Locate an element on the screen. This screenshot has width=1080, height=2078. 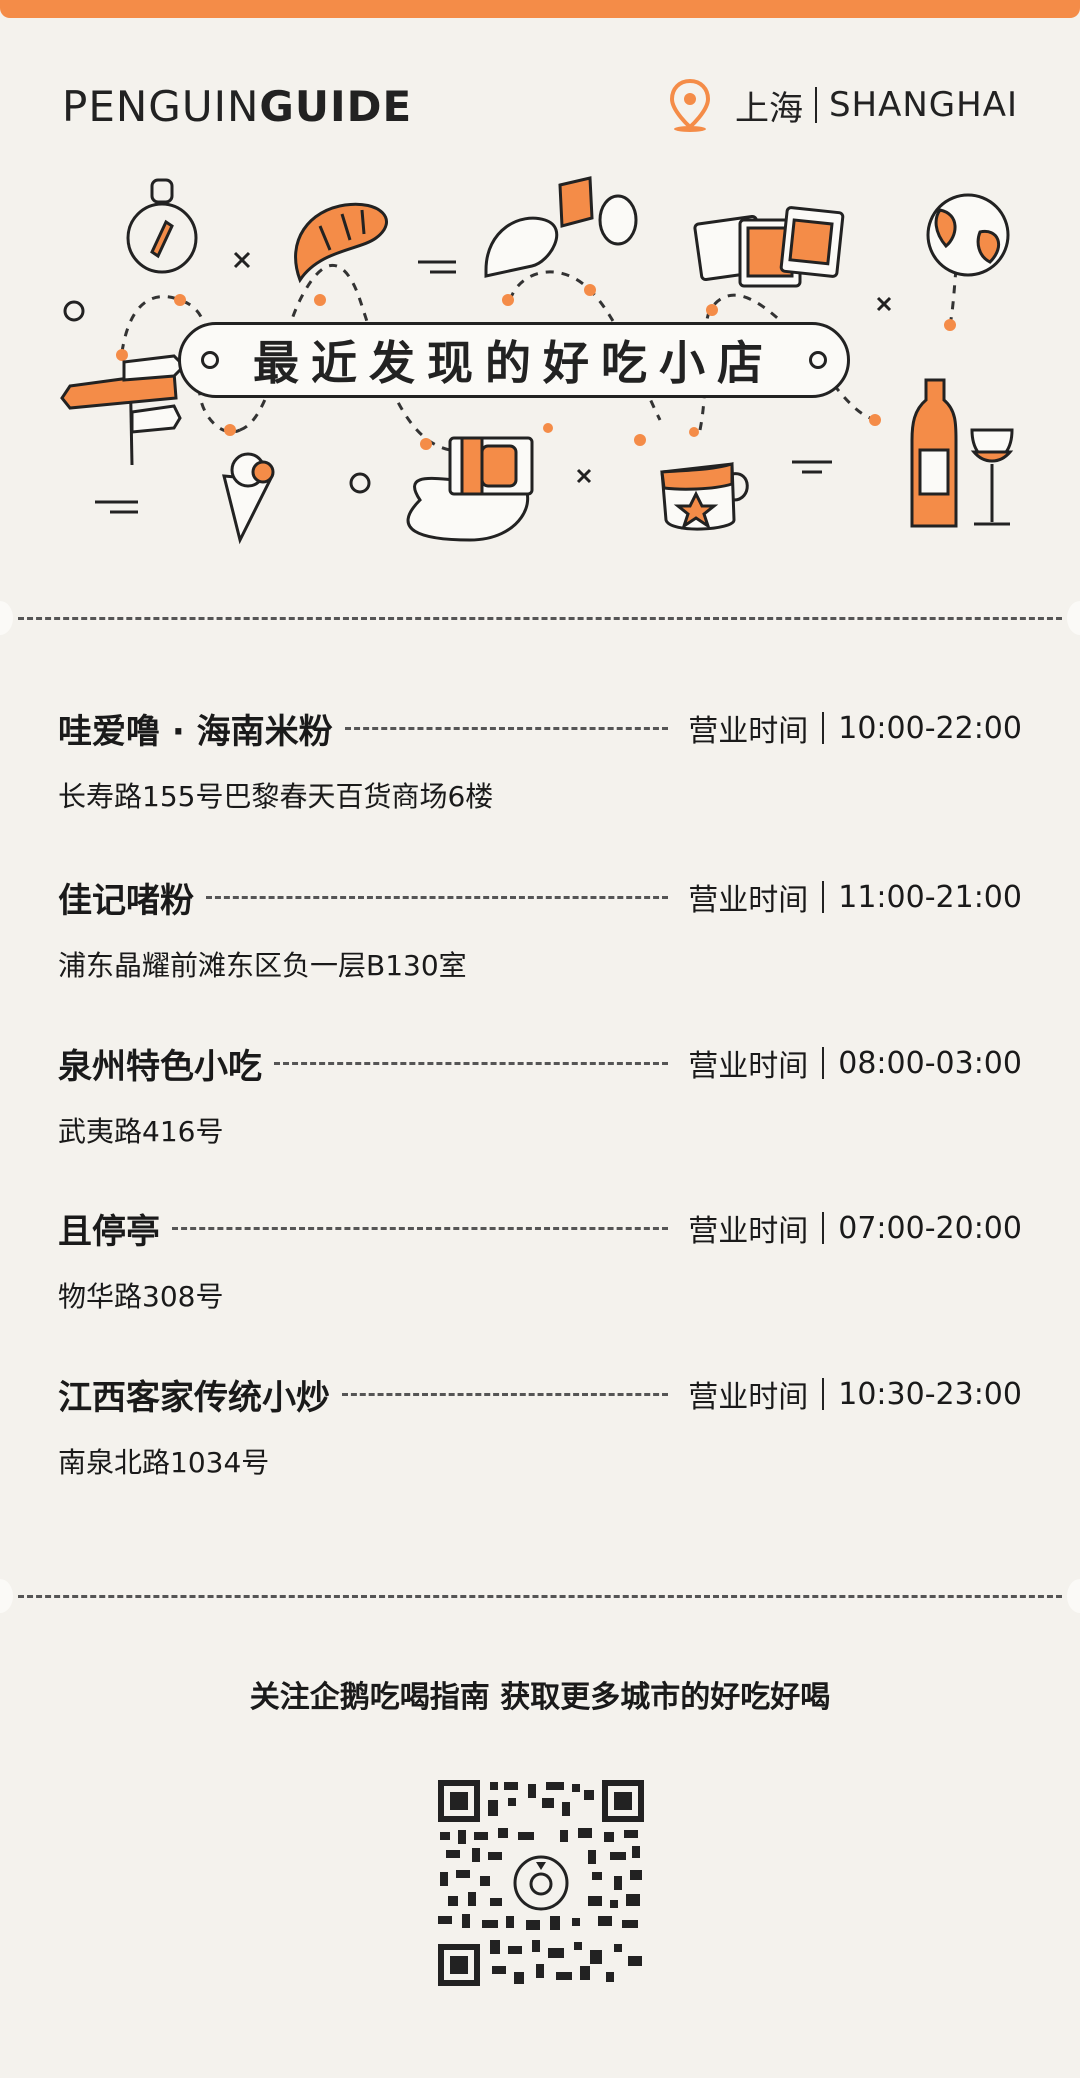
shop-name: 泉州特色小吃 is located at coordinates (160, 1066).